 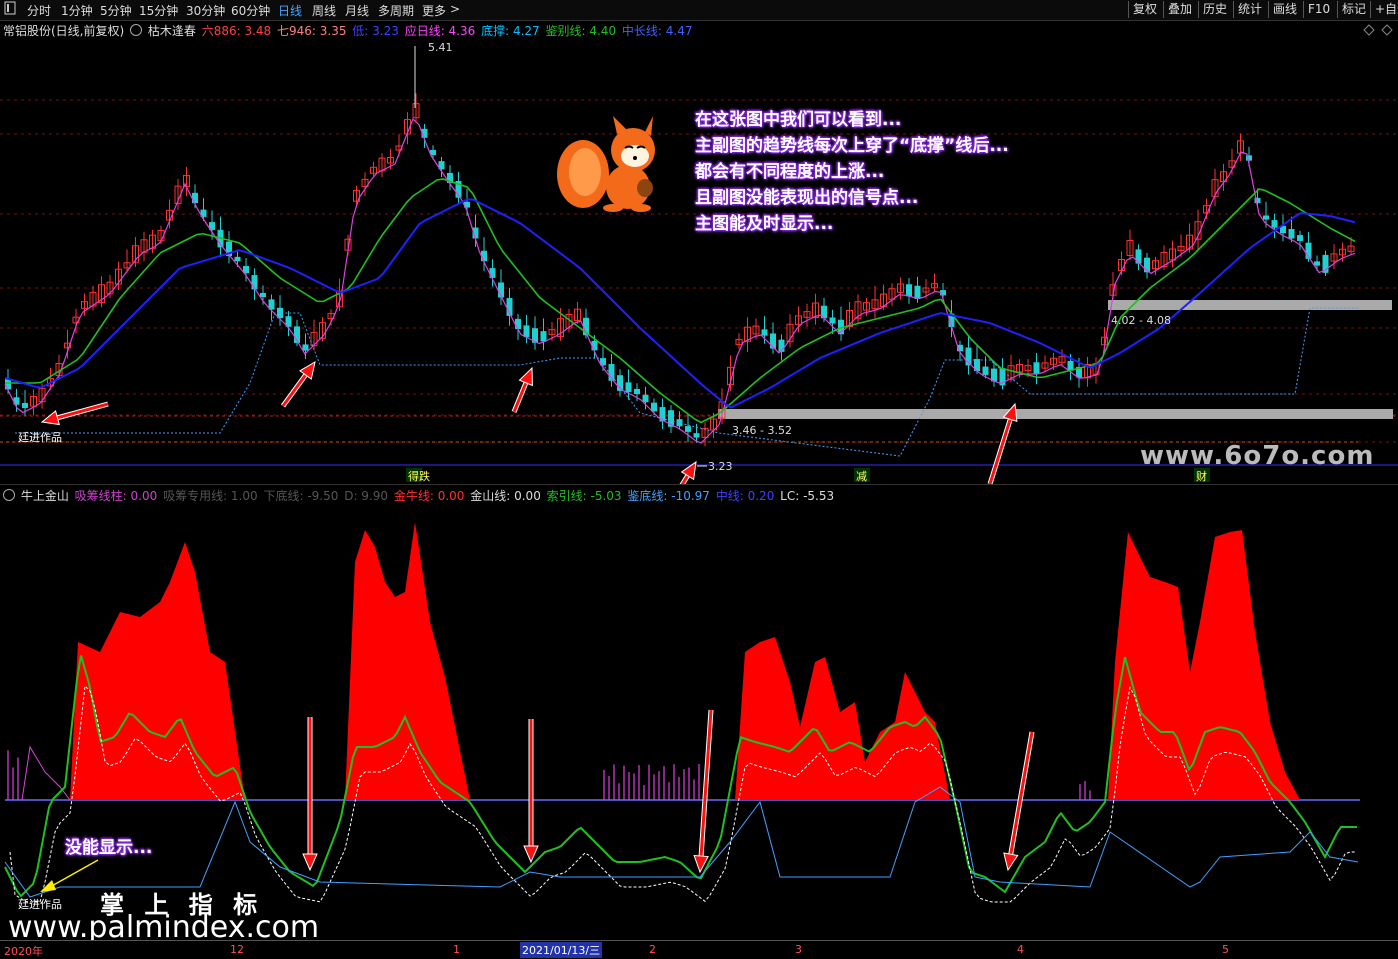 What do you see at coordinates (699, 484) in the screenshot?
I see `pane-divider` at bounding box center [699, 484].